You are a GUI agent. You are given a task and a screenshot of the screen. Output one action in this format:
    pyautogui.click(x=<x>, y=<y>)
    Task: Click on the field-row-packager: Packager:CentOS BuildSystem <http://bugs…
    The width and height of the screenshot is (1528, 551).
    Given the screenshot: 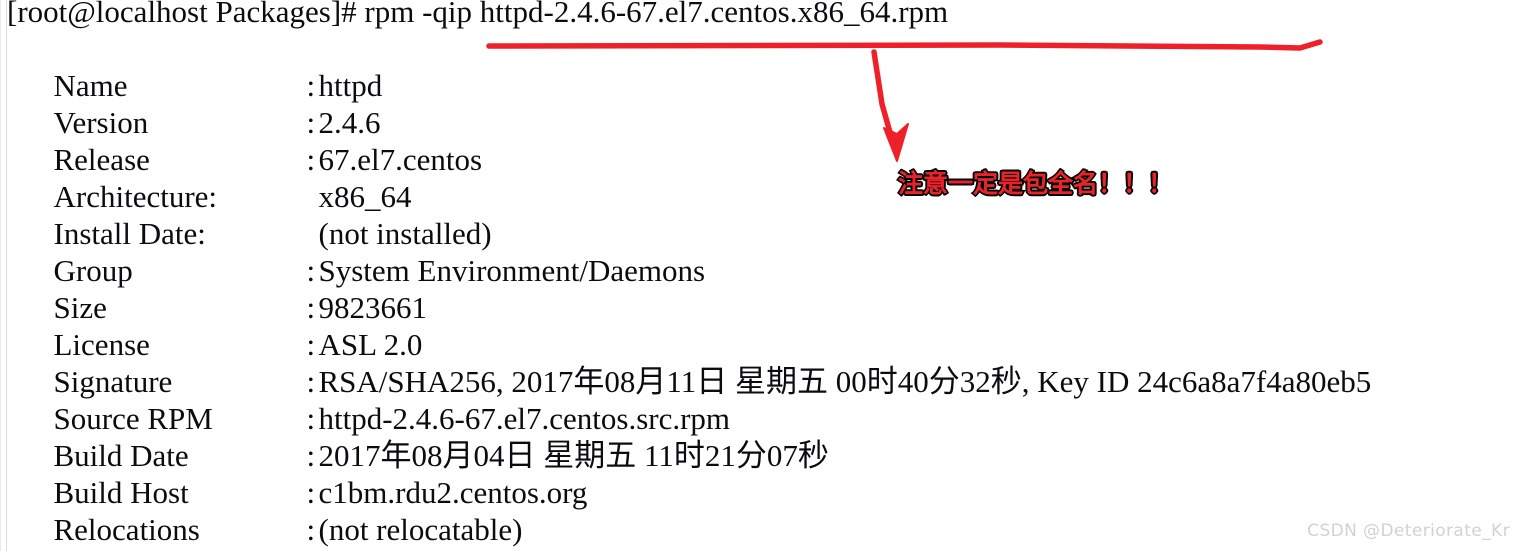 What is the action you would take?
    pyautogui.click(x=451, y=531)
    